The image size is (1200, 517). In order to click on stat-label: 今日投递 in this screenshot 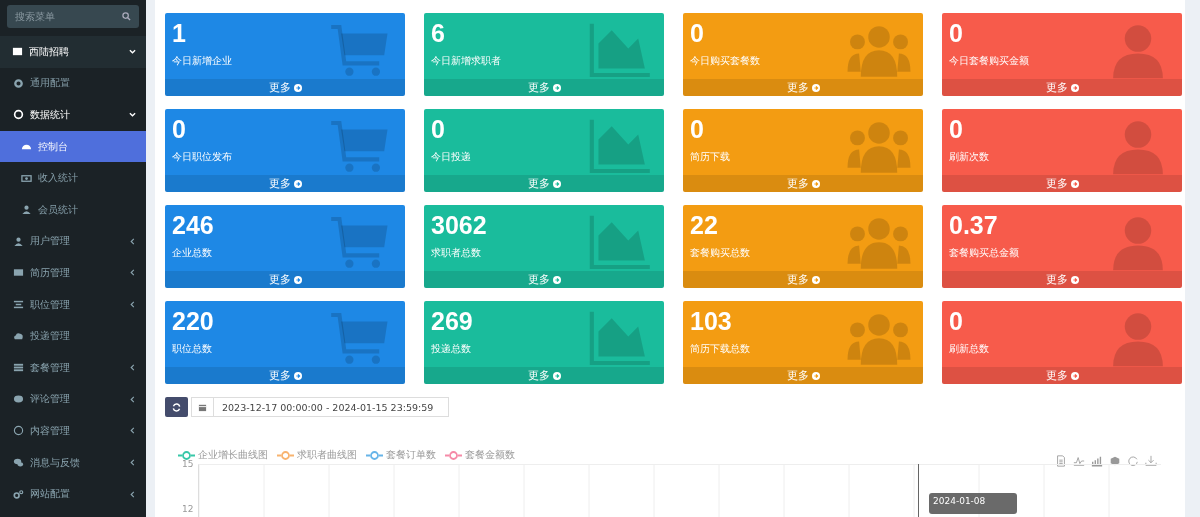, I will do `click(451, 157)`.